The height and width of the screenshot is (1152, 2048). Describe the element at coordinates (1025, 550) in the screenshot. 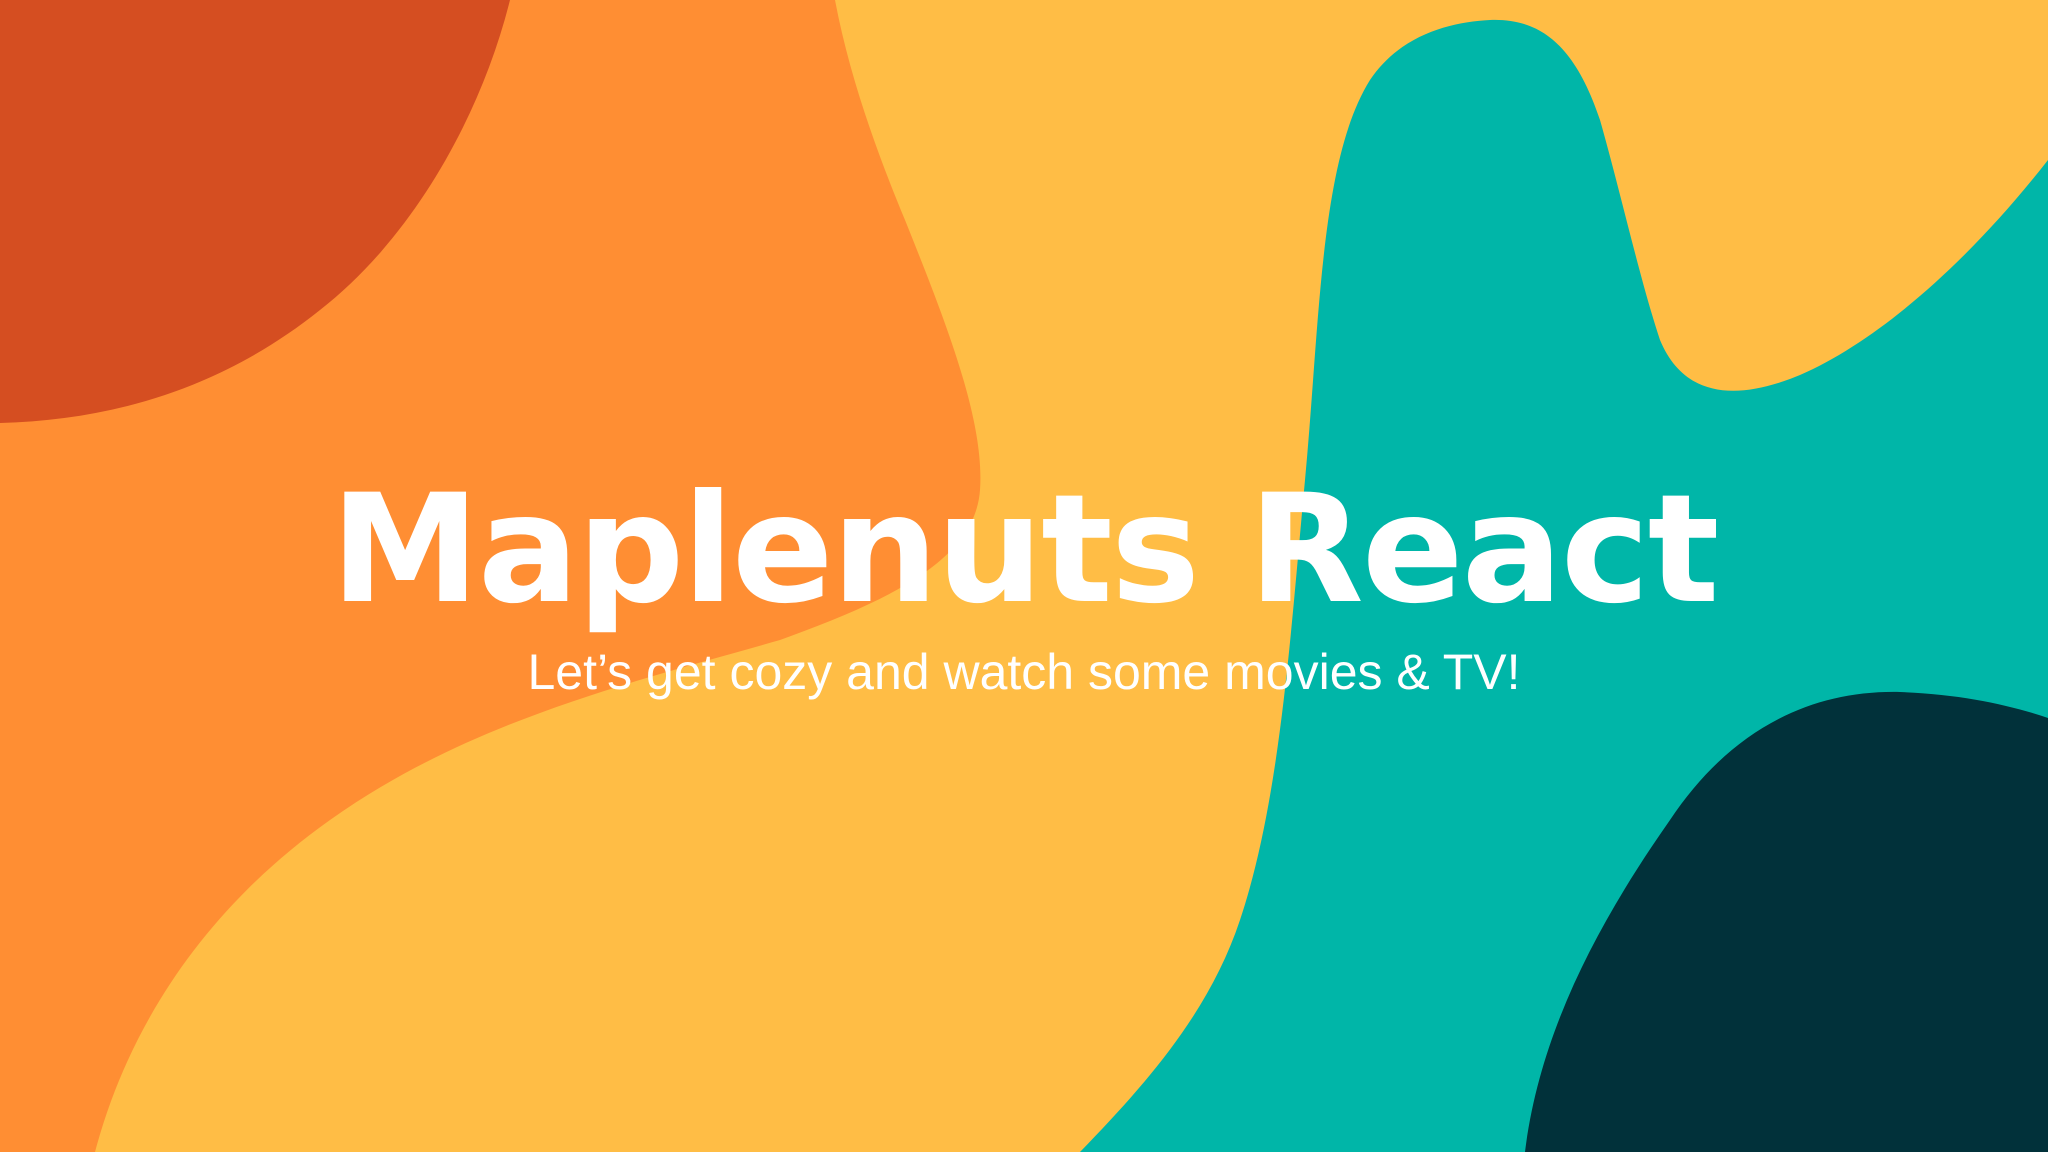

I see `page-title: Maplenuts React` at that location.